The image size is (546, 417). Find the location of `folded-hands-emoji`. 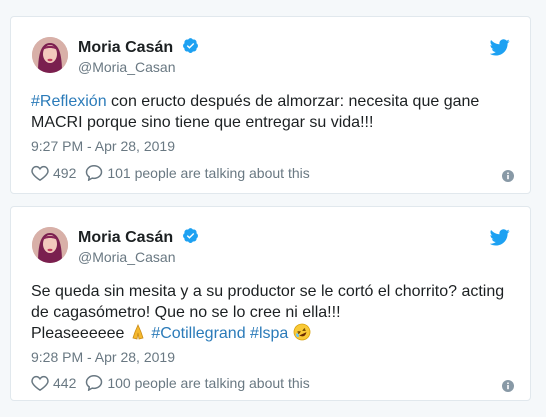

folded-hands-emoji is located at coordinates (138, 335).